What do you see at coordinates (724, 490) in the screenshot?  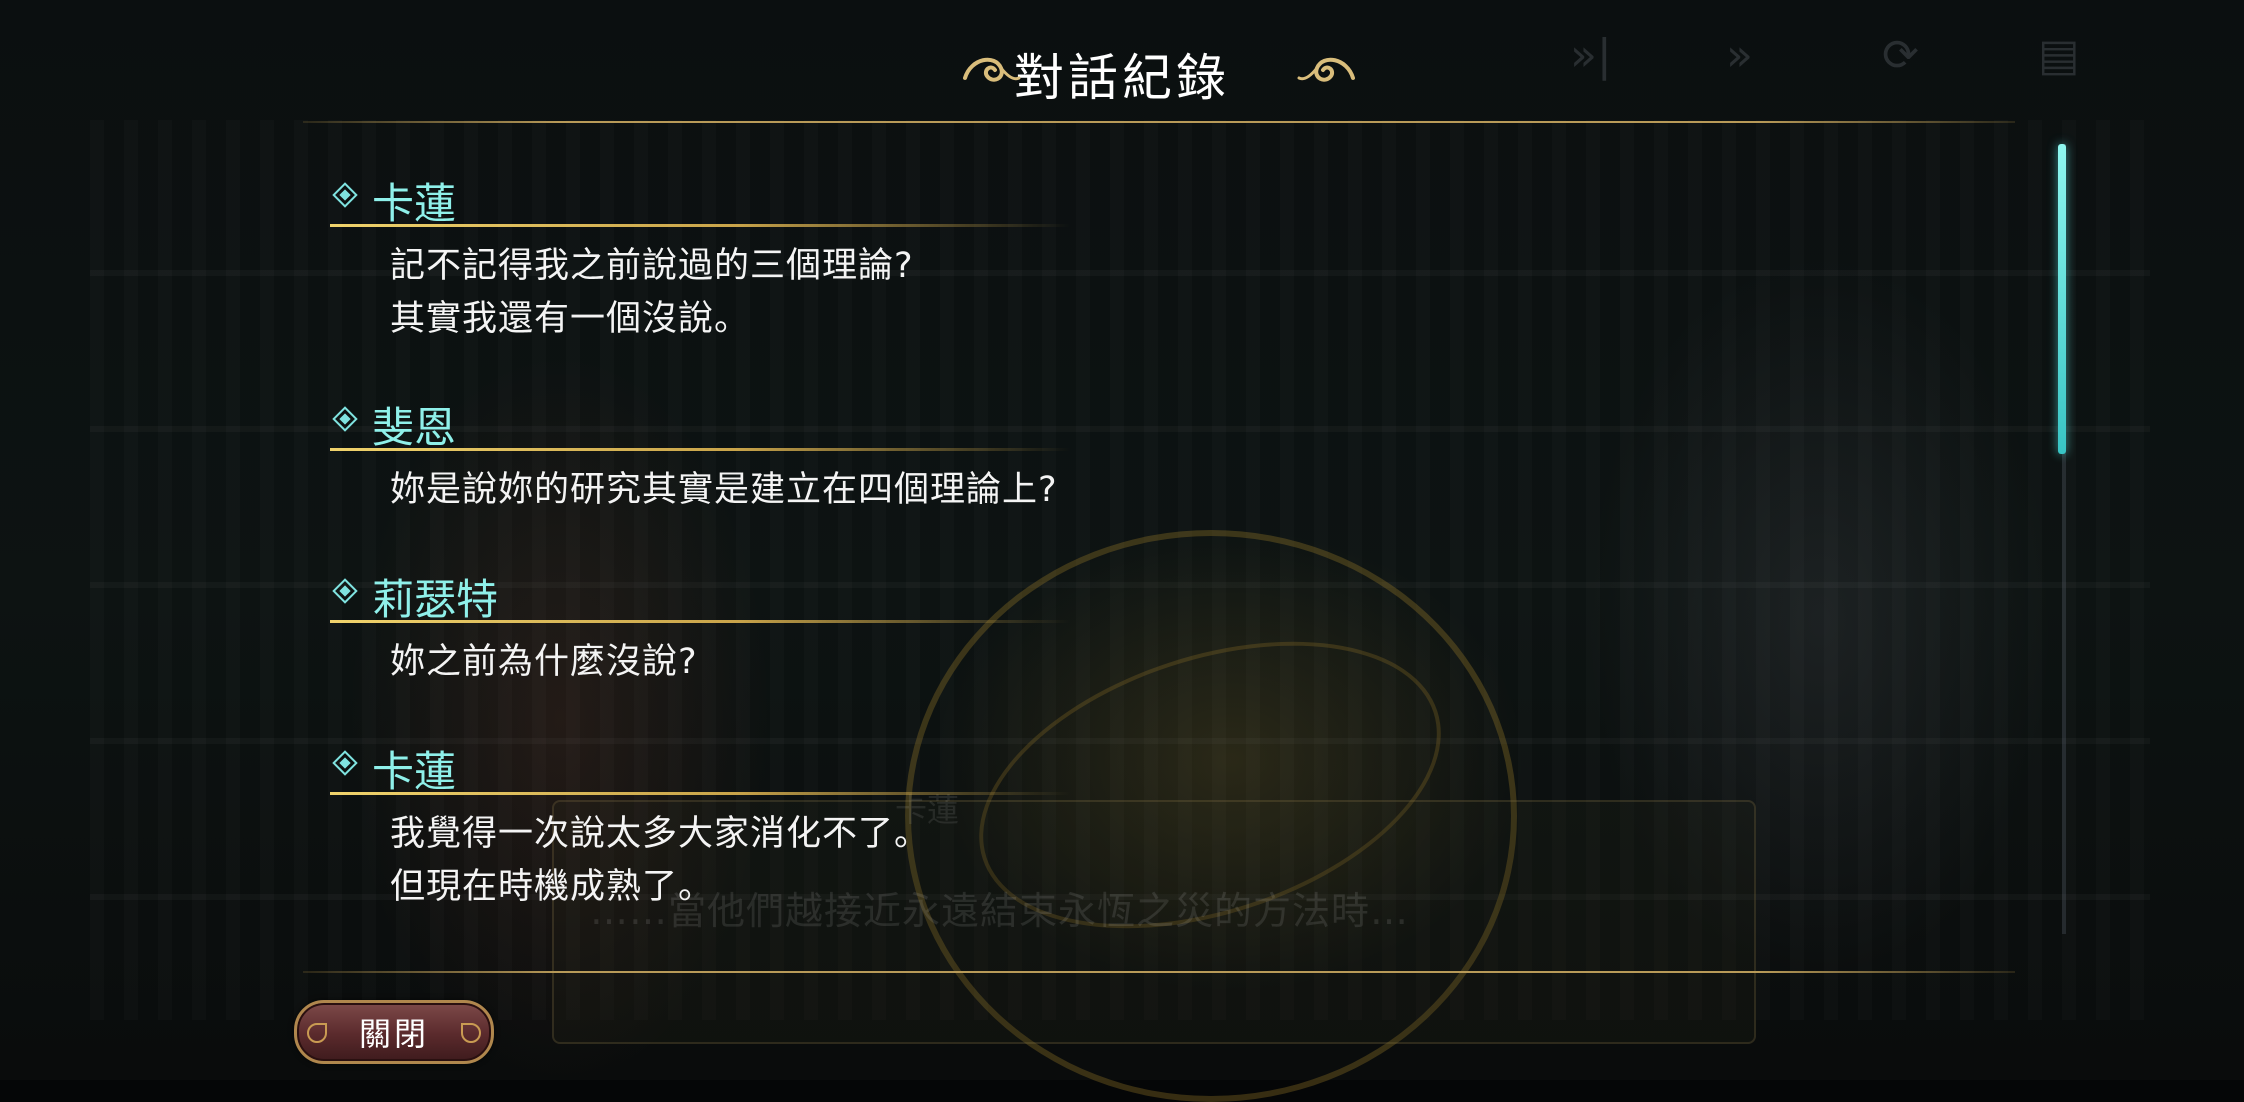 I see `dialog-line: 妳是說妳的研究其實是建立在四個理論上?` at bounding box center [724, 490].